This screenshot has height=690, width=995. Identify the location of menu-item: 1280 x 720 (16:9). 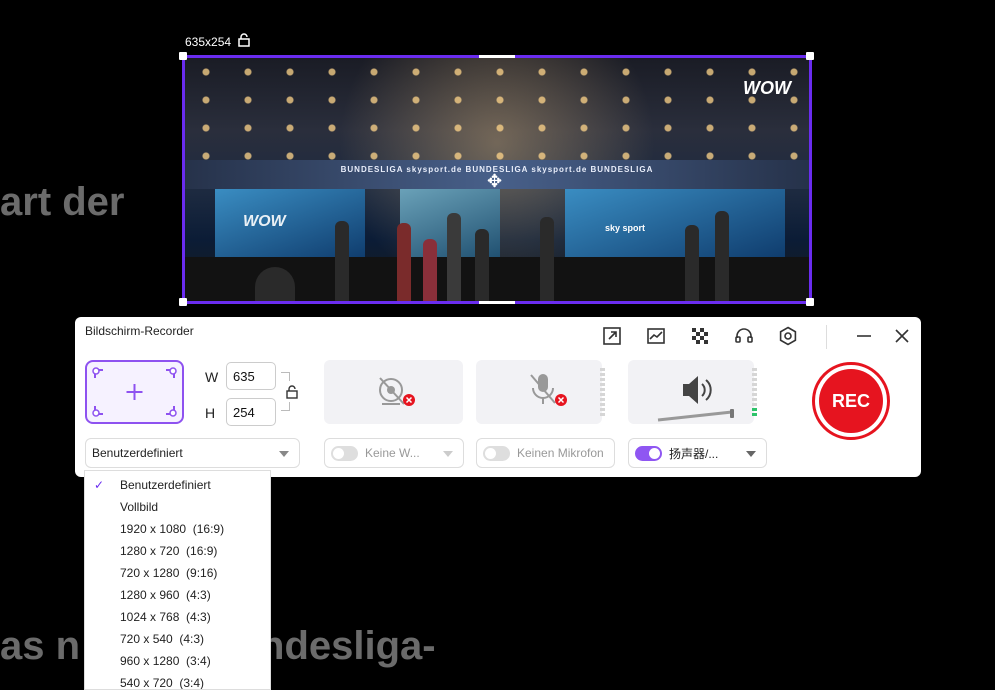
(168, 551).